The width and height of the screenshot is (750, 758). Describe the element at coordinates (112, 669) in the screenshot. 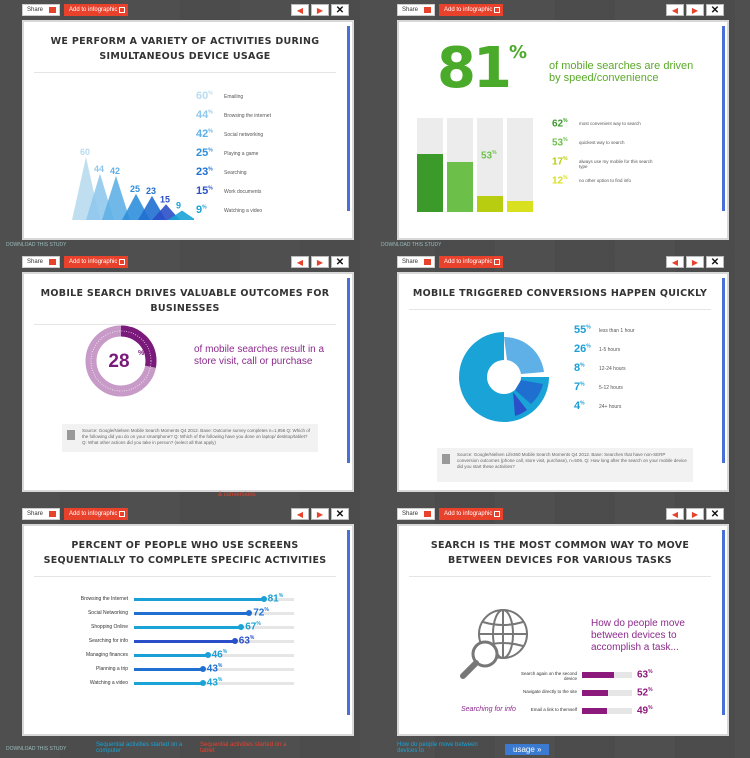

I see `activity-label: Planning a trip` at that location.